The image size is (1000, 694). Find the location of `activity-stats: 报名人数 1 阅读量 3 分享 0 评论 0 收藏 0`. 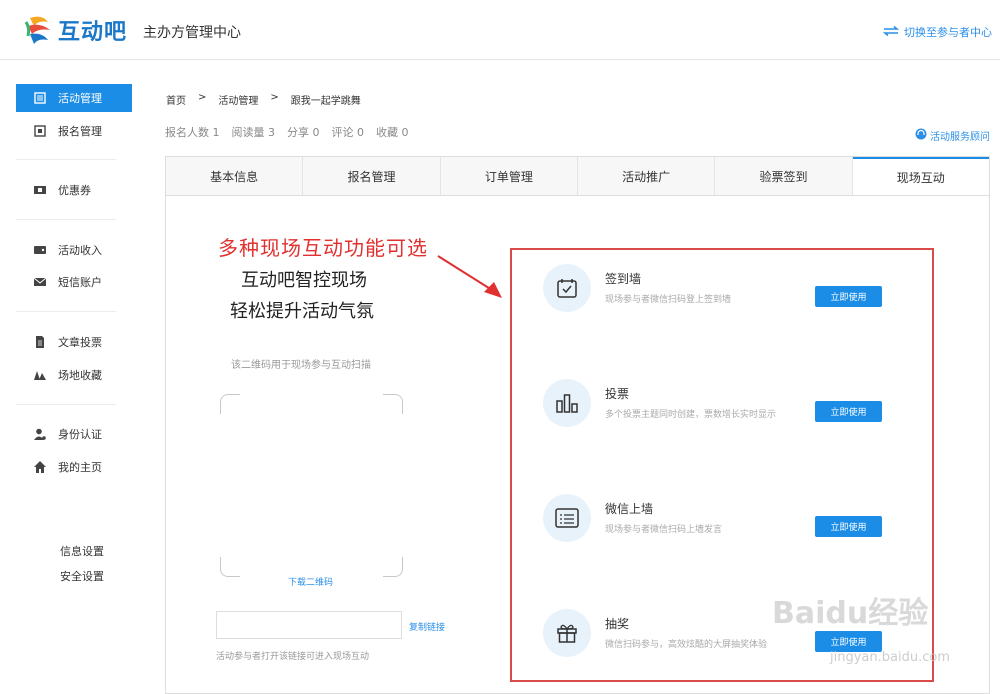

activity-stats: 报名人数 1 阅读量 3 分享 0 评论 0 收藏 0 is located at coordinates (287, 132).